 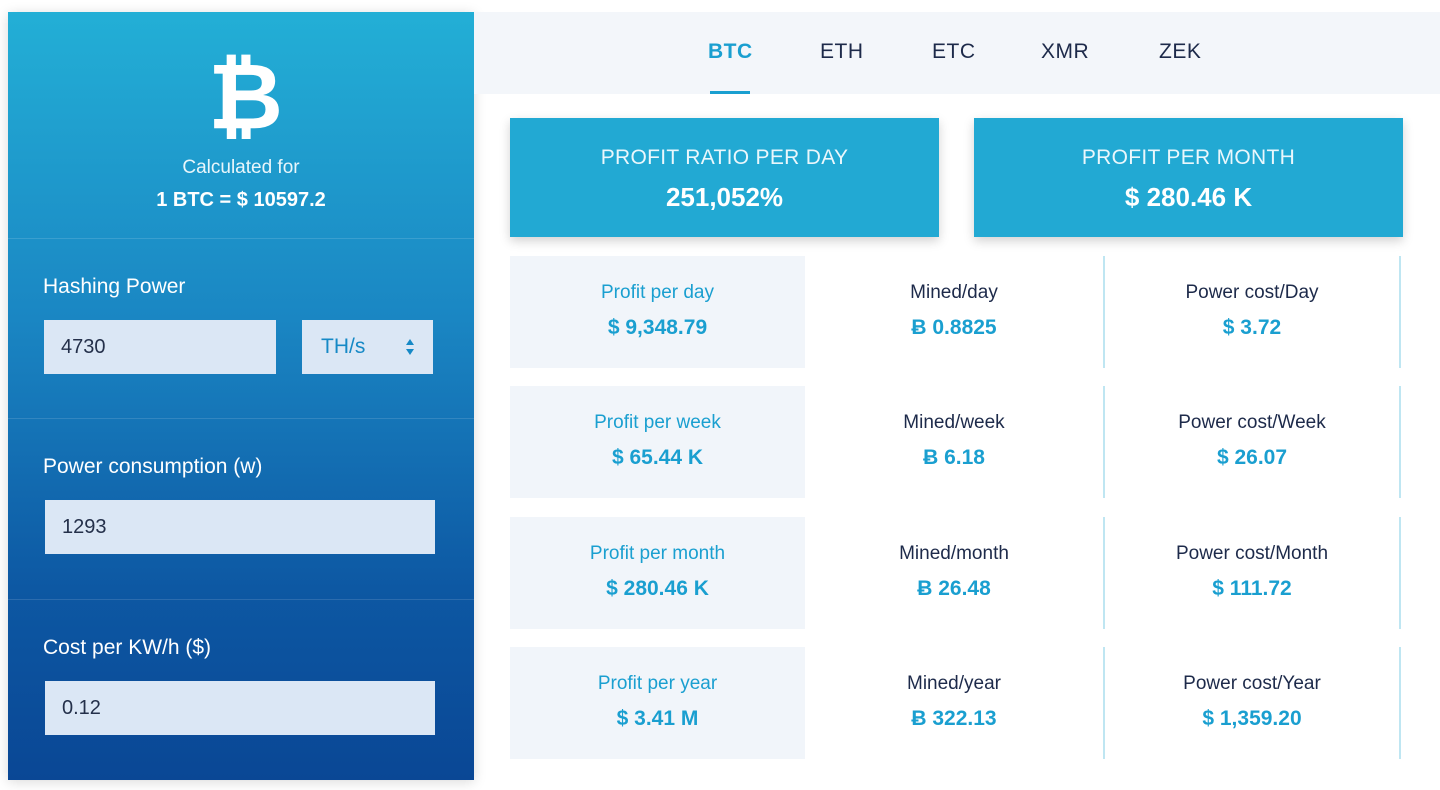 I want to click on profit-label: Profit per year, so click(x=657, y=683).